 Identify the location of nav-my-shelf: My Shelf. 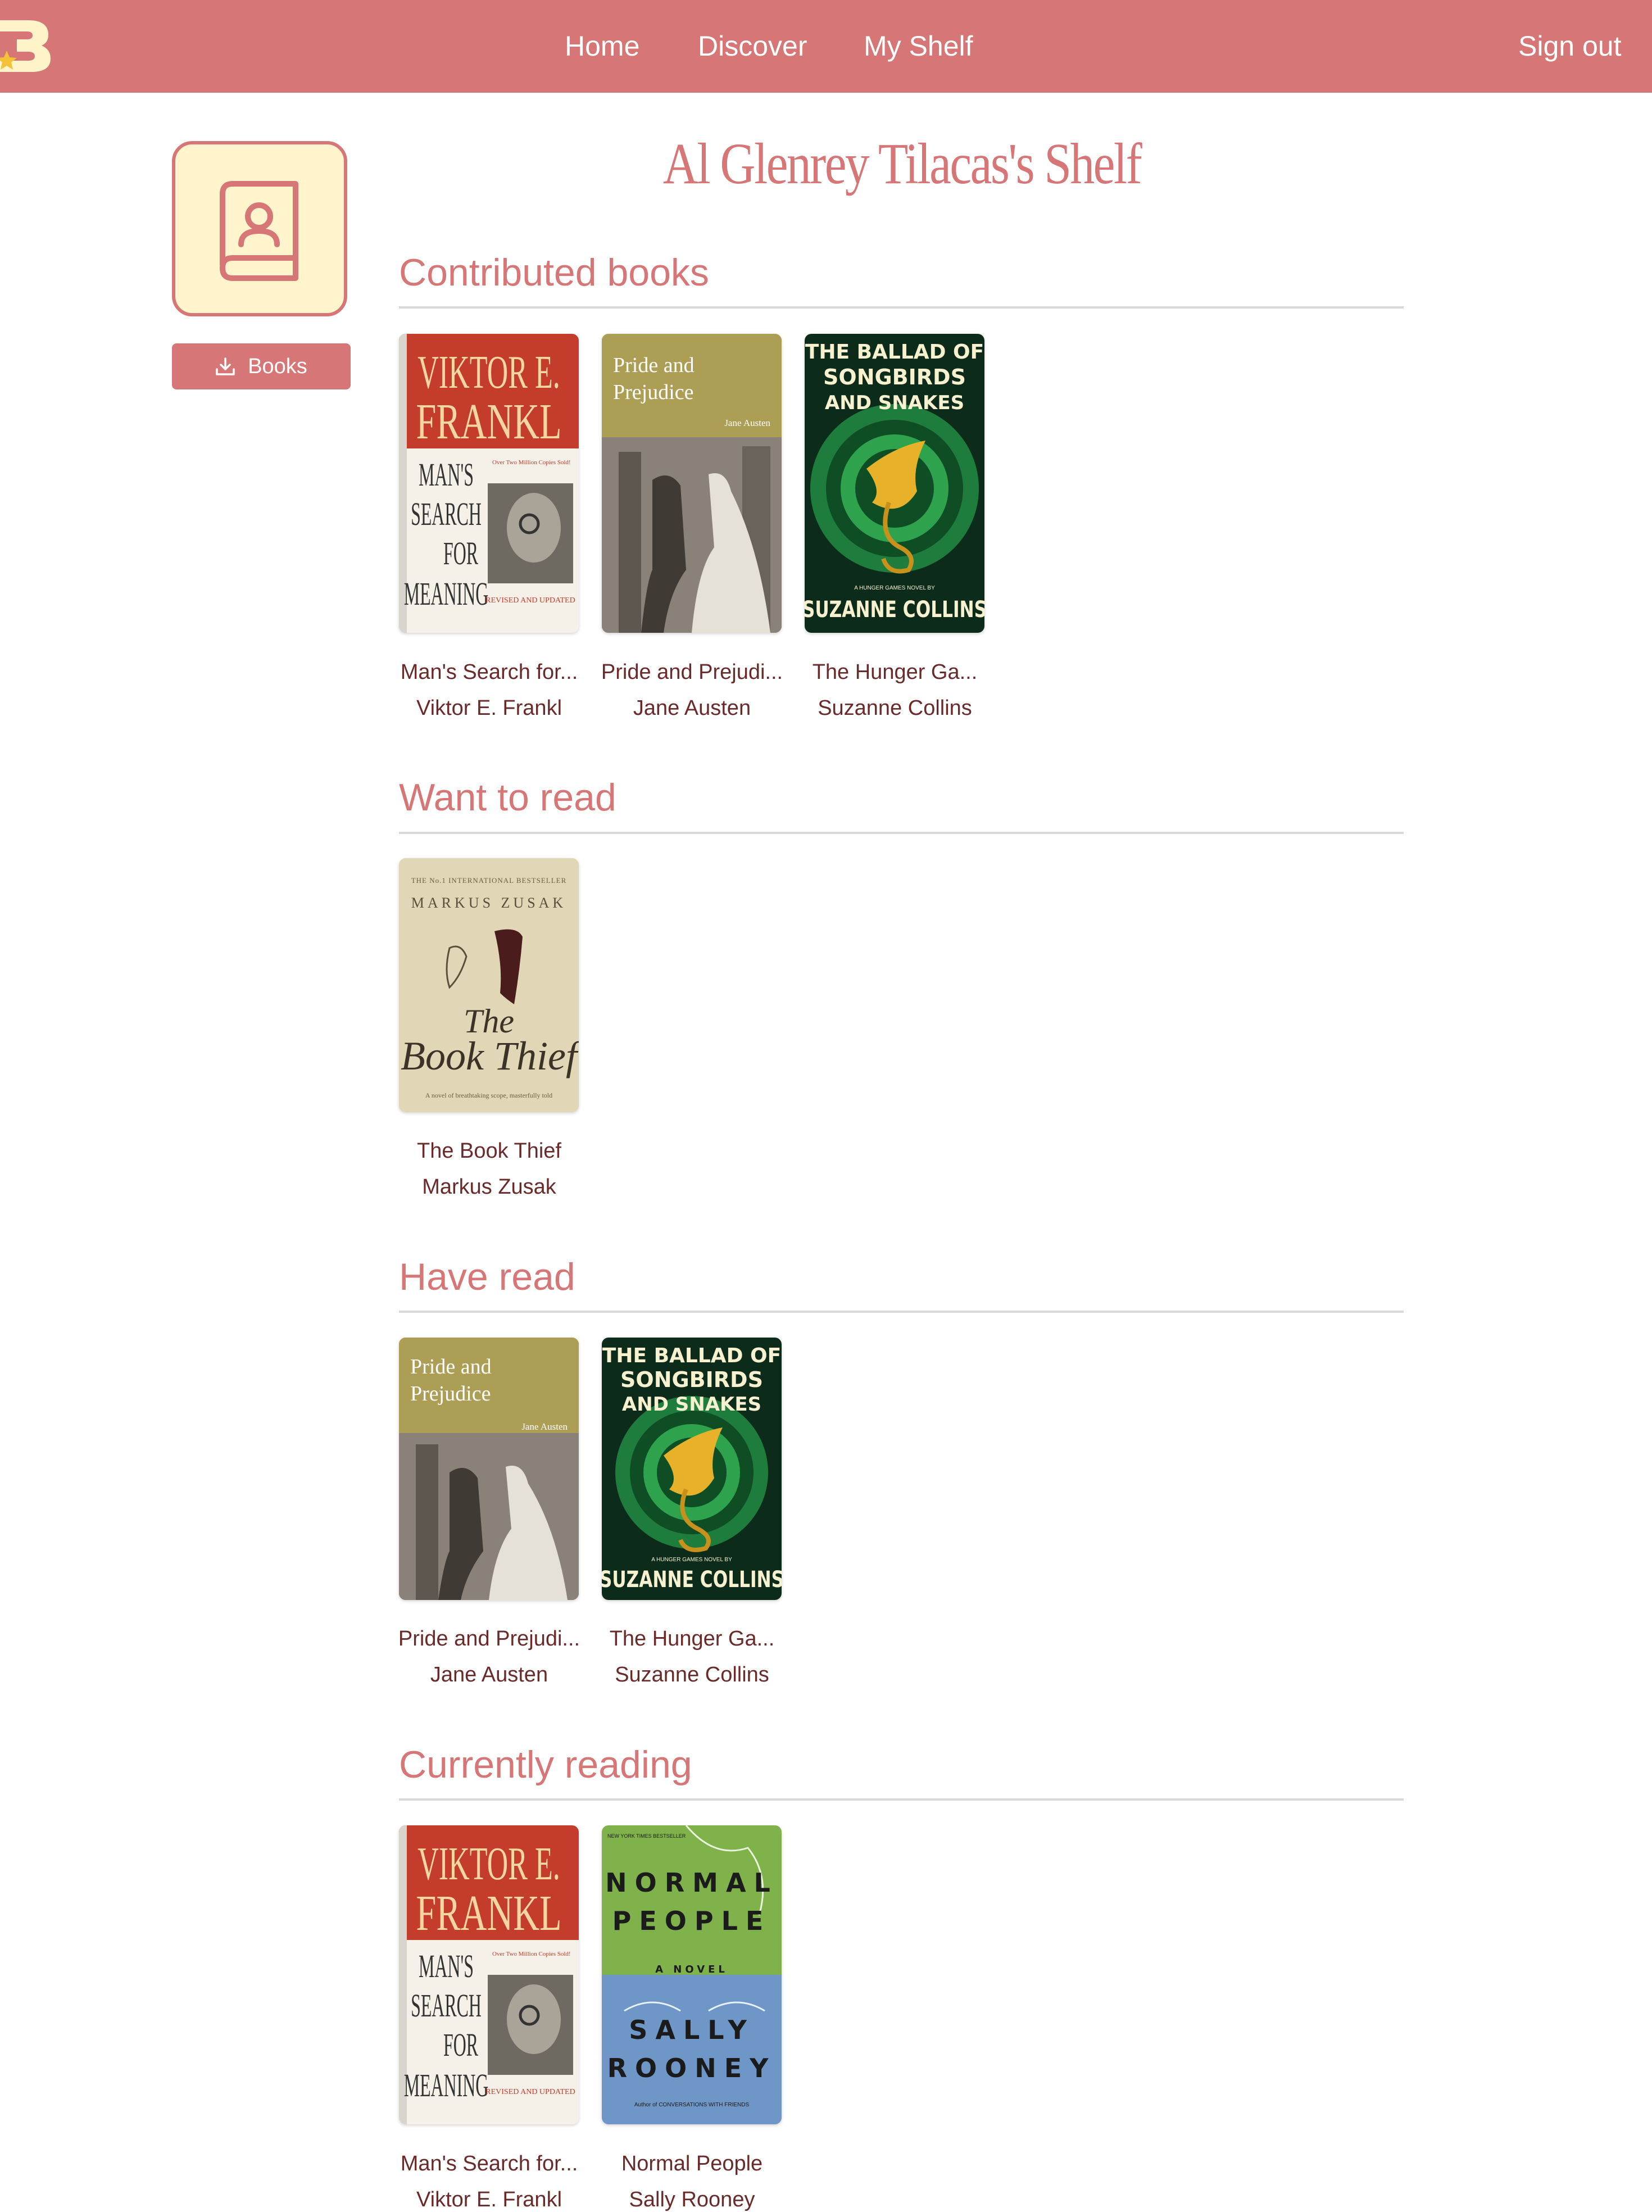
(918, 46).